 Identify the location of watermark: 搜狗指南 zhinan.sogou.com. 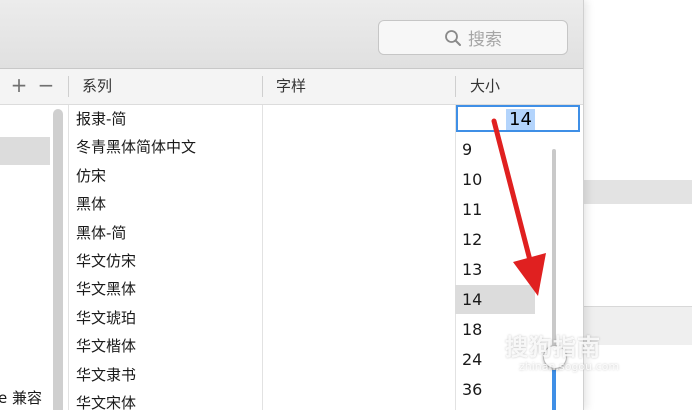
(562, 350).